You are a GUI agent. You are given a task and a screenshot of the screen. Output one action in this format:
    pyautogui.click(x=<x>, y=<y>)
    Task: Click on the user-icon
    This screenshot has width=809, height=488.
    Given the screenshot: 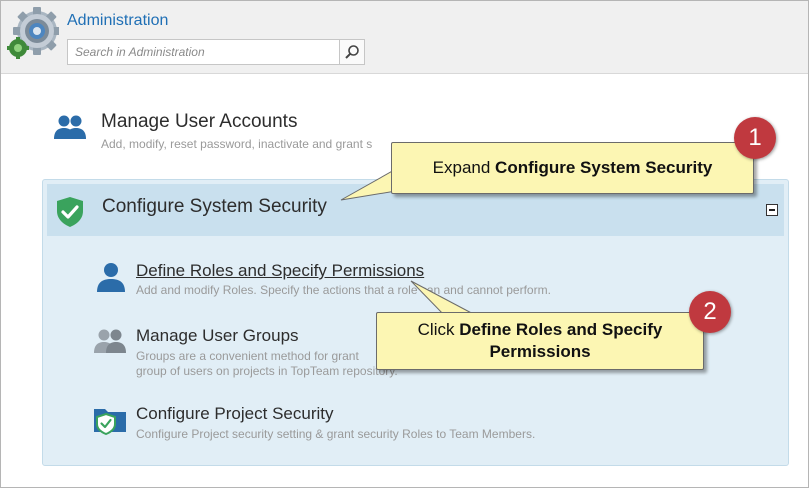 What is the action you would take?
    pyautogui.click(x=111, y=277)
    